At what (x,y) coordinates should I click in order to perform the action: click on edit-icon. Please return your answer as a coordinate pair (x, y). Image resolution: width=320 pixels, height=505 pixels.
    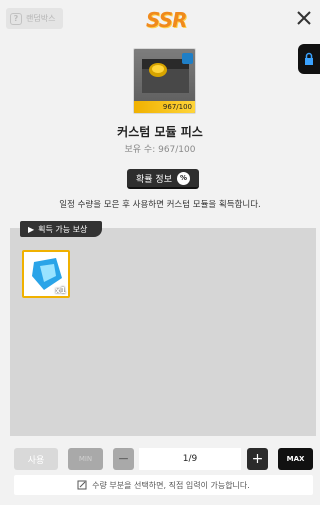
    Looking at the image, I should click on (82, 485).